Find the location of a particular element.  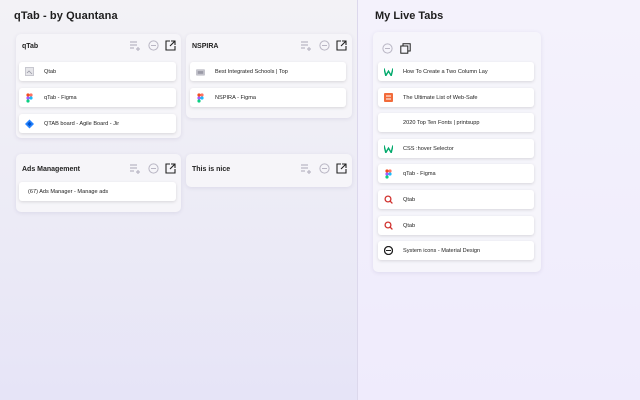

tab-item: QTAB board - Agile Board - Jir is located at coordinates (97, 123).